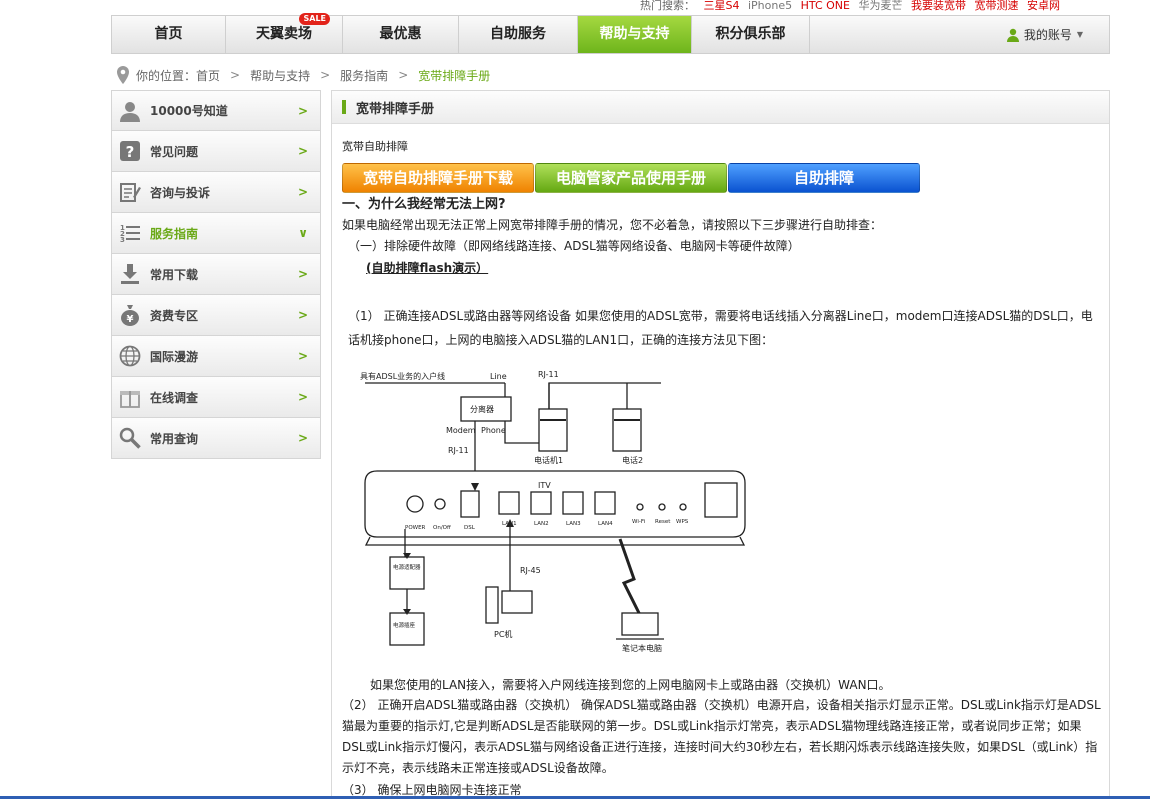 This screenshot has width=1150, height=799. What do you see at coordinates (375, 146) in the screenshot?
I see `section-subtitle: 宽带自助排障` at bounding box center [375, 146].